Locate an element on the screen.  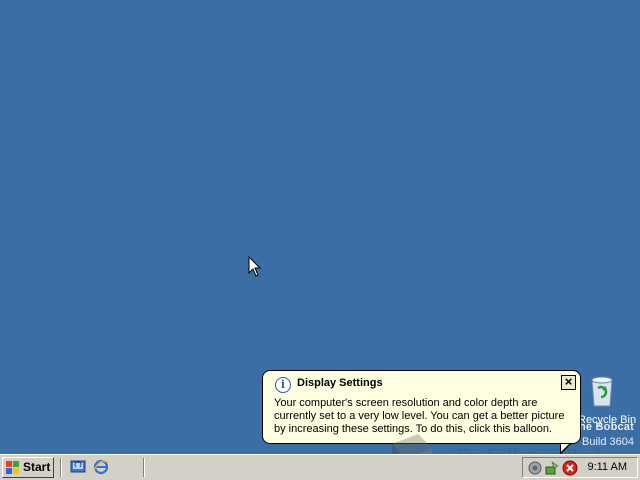
system-tray: 9:11 AM is located at coordinates (580, 467).